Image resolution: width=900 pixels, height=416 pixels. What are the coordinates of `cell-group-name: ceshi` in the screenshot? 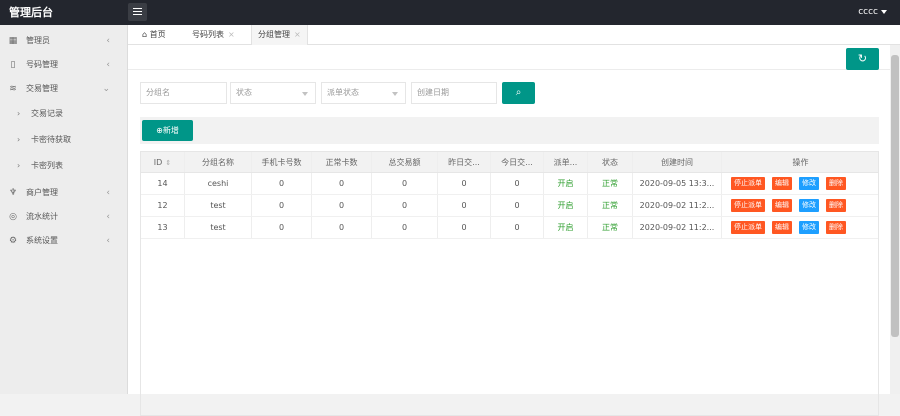 It's located at (218, 183).